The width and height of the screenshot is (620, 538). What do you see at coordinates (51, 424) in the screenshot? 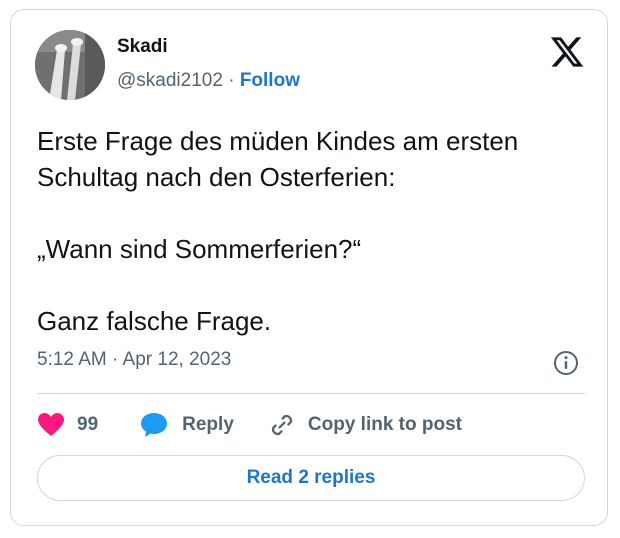
I see `heart-icon` at bounding box center [51, 424].